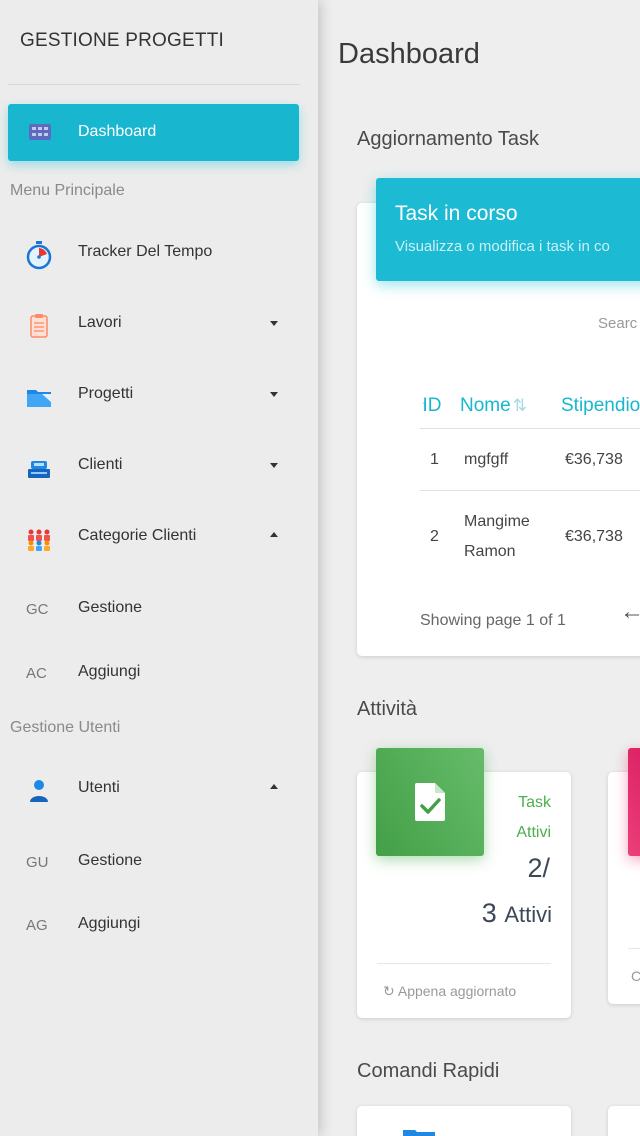 This screenshot has width=640, height=1136. I want to click on sort-icon: ⇅, so click(519, 405).